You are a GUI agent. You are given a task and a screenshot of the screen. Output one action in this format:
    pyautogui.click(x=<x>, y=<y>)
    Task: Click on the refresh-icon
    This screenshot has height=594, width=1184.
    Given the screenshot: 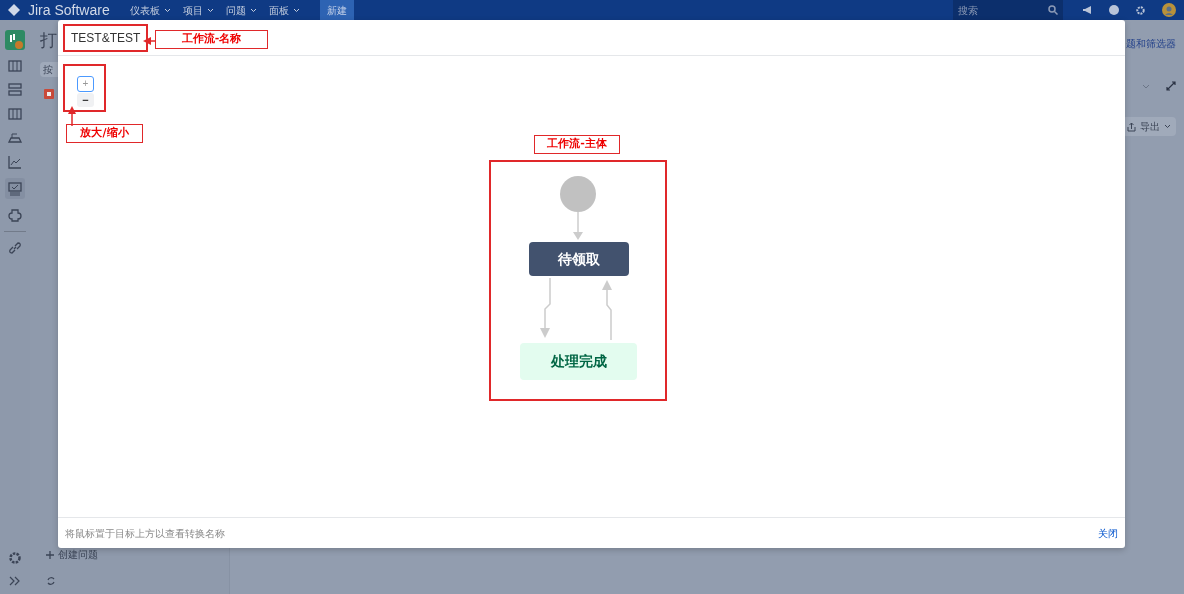 What is the action you would take?
    pyautogui.click(x=51, y=581)
    